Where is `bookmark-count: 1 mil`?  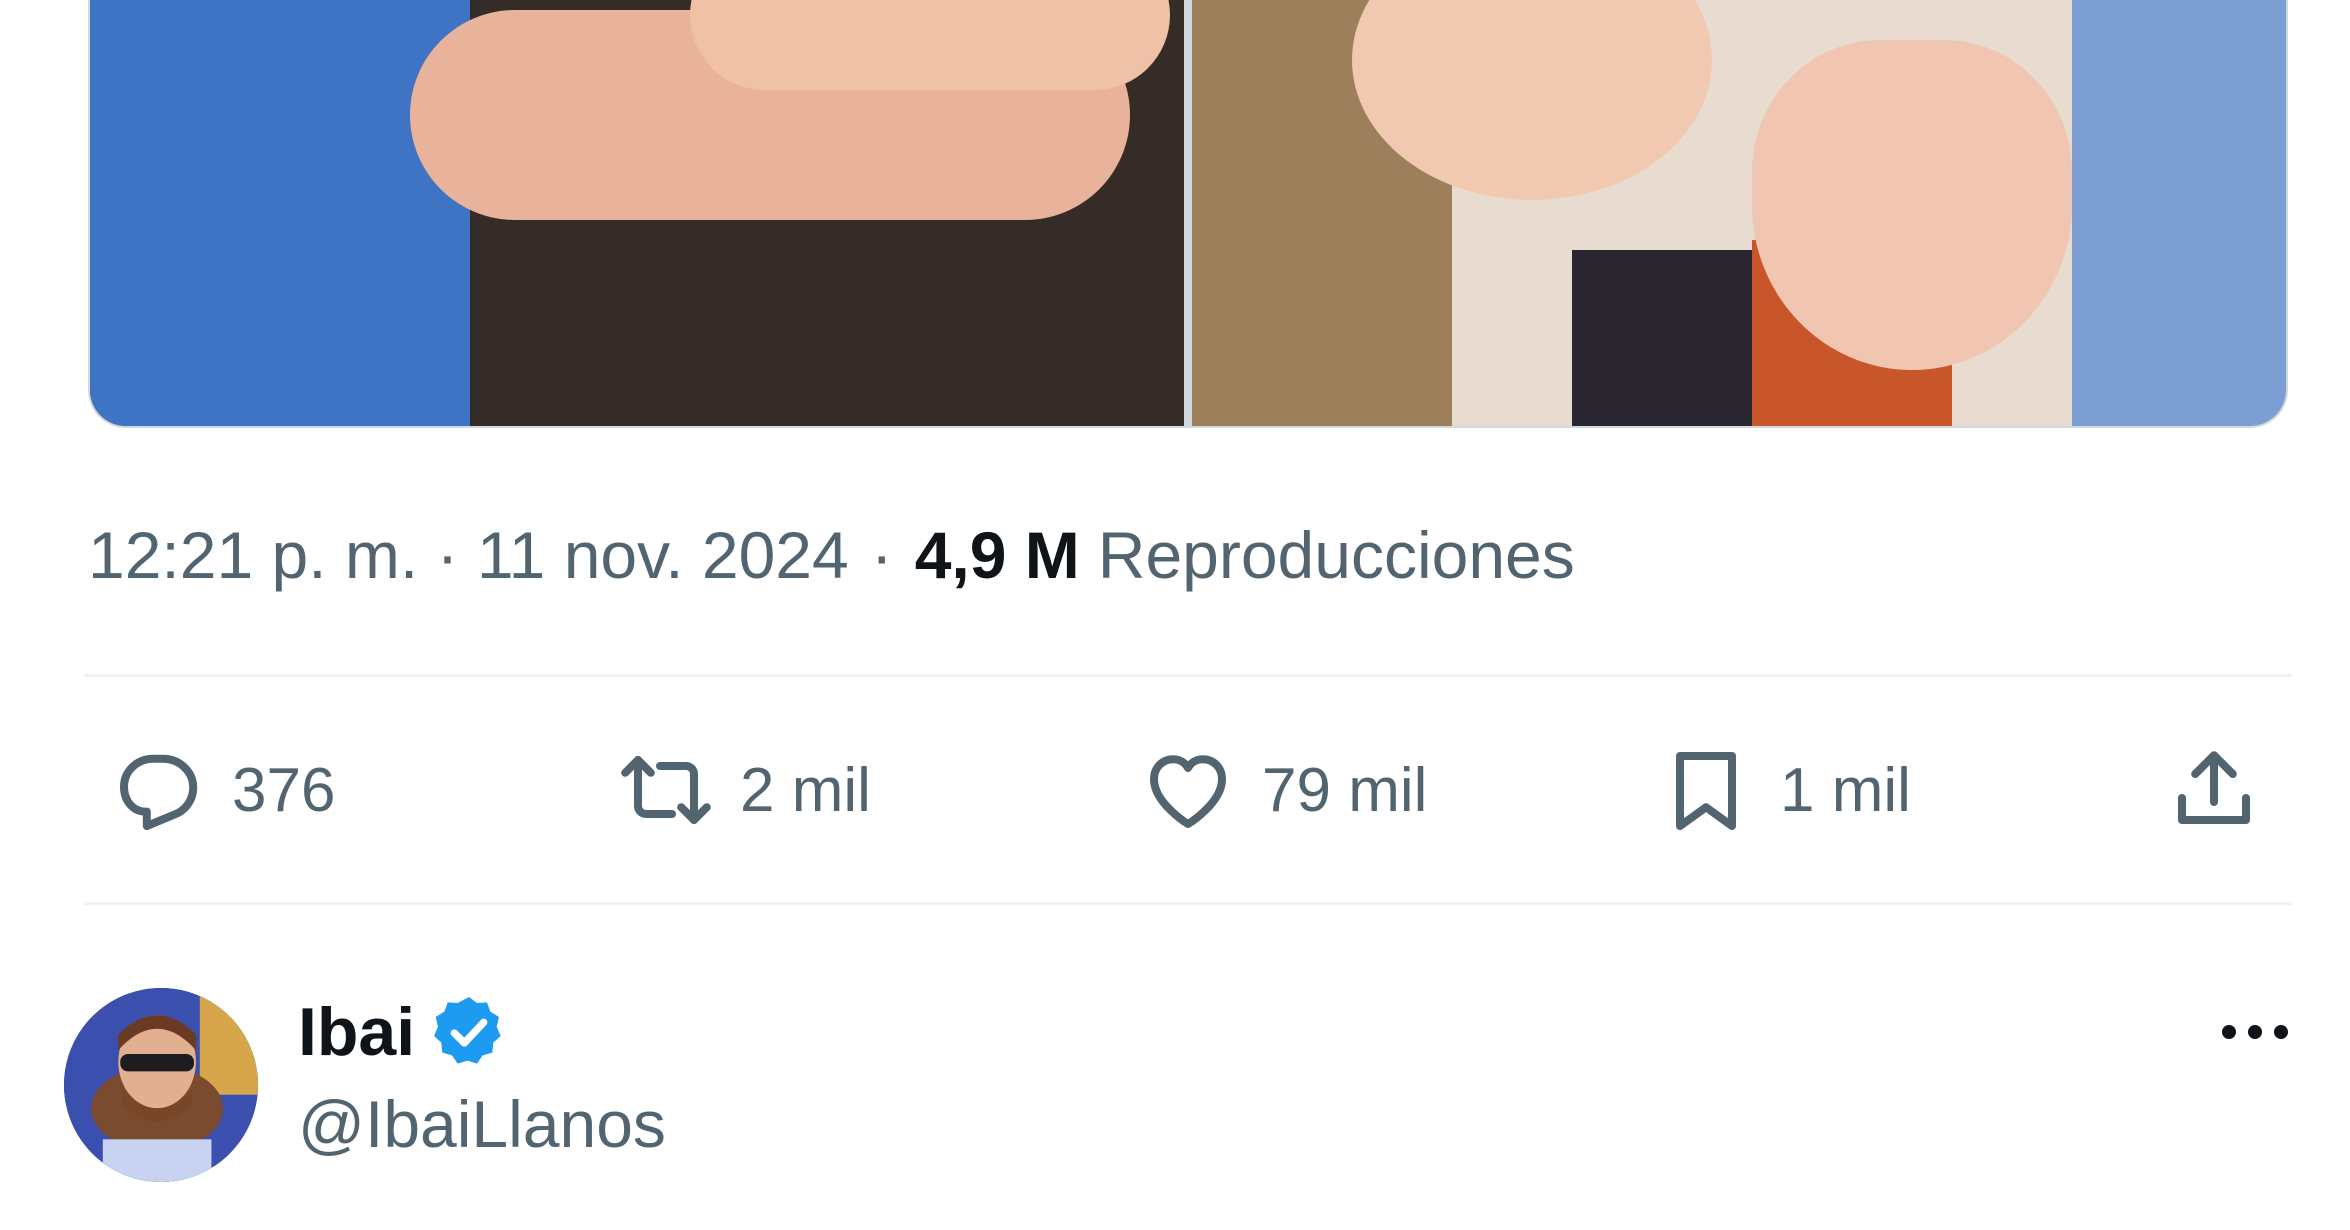 bookmark-count: 1 mil is located at coordinates (1845, 790).